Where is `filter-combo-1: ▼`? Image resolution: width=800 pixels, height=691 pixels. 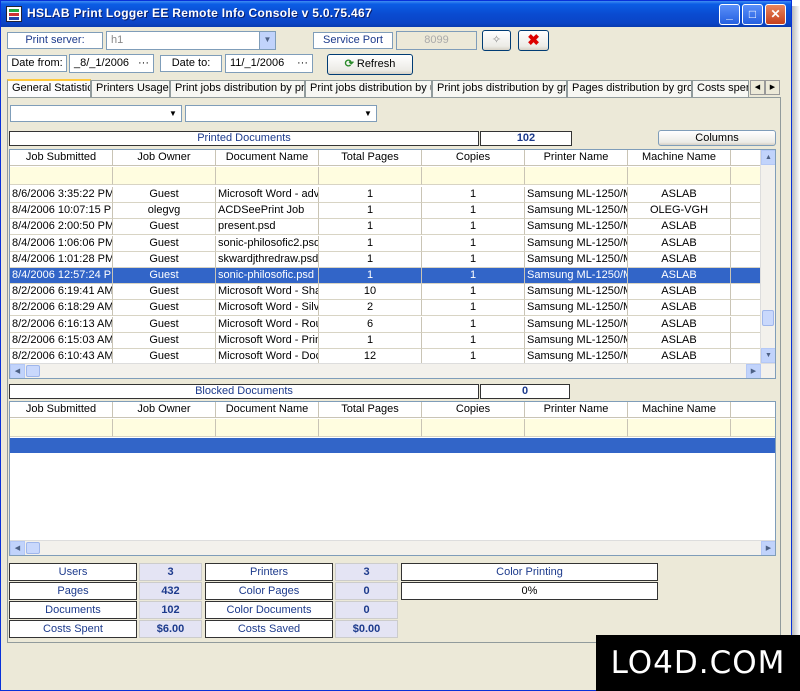
filter-combo-1: ▼ is located at coordinates (96, 113).